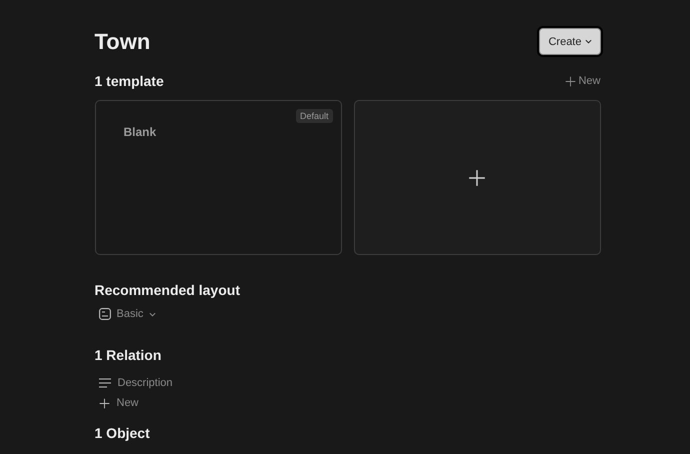 This screenshot has height=454, width=690. I want to click on template-card: Blank Default, so click(218, 177).